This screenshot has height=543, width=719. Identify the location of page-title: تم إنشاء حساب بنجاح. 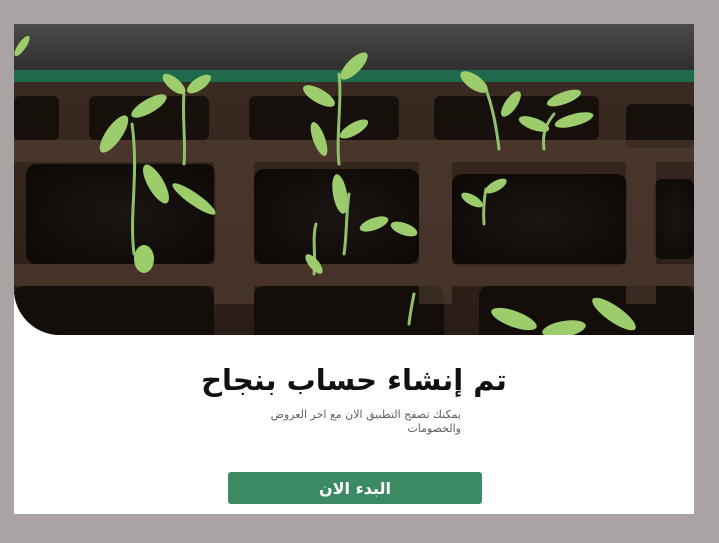
(354, 380).